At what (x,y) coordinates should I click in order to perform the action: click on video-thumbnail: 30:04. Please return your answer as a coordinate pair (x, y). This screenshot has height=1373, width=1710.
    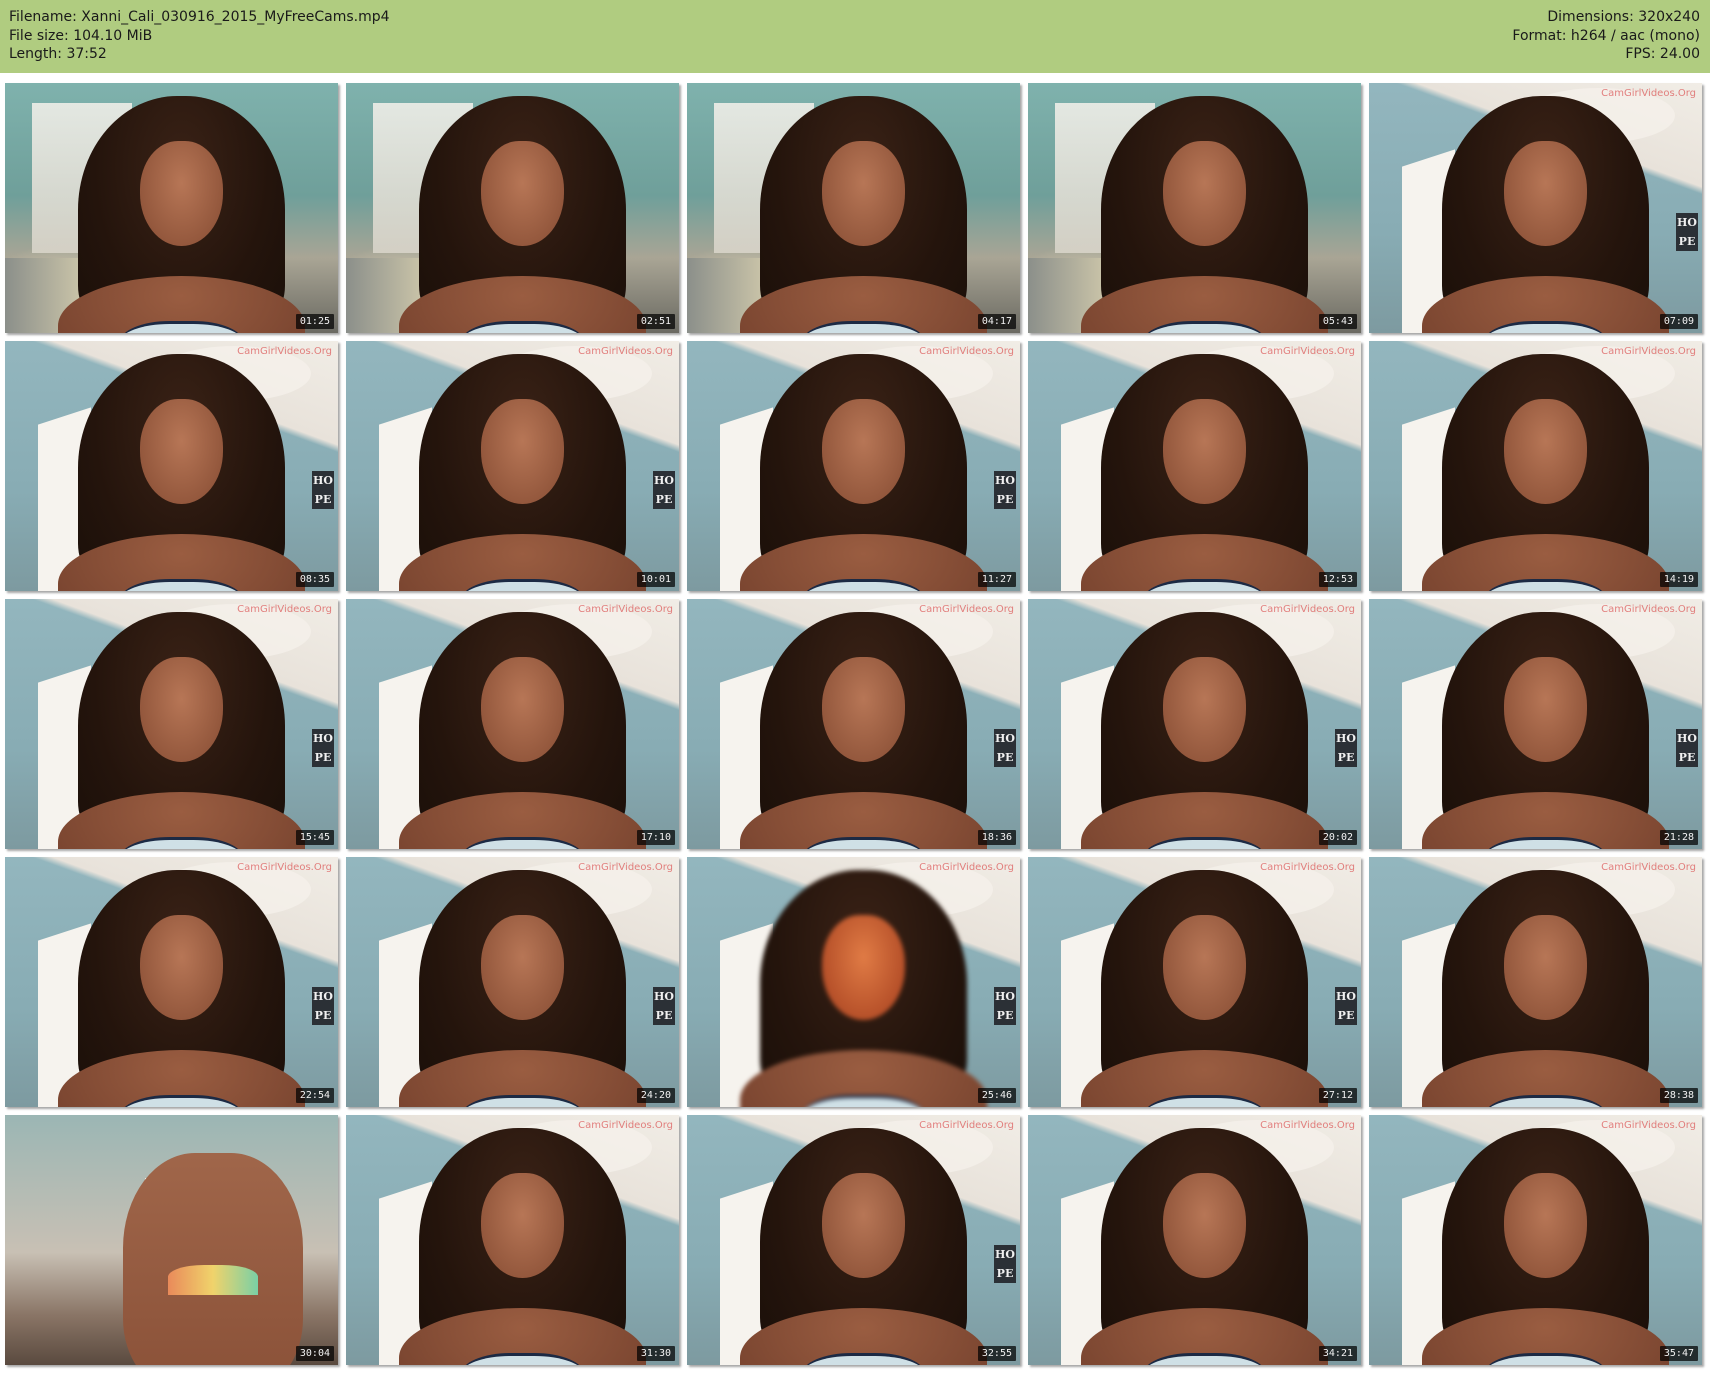
    Looking at the image, I should click on (171, 1240).